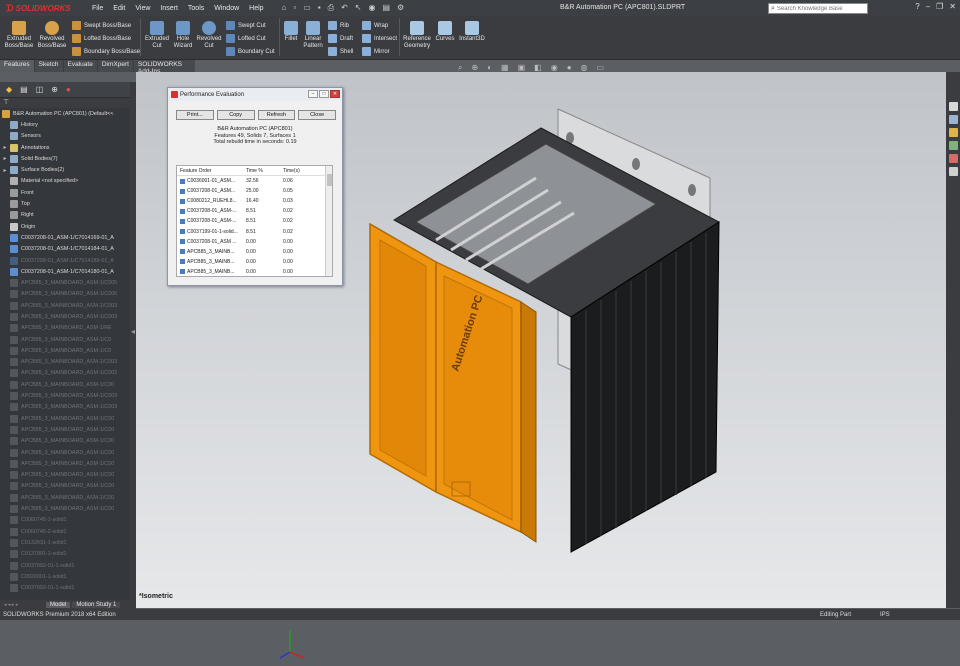 Image resolution: width=960 pixels, height=666 pixels. I want to click on swept-cut-button: Swept Cut, so click(246, 25).